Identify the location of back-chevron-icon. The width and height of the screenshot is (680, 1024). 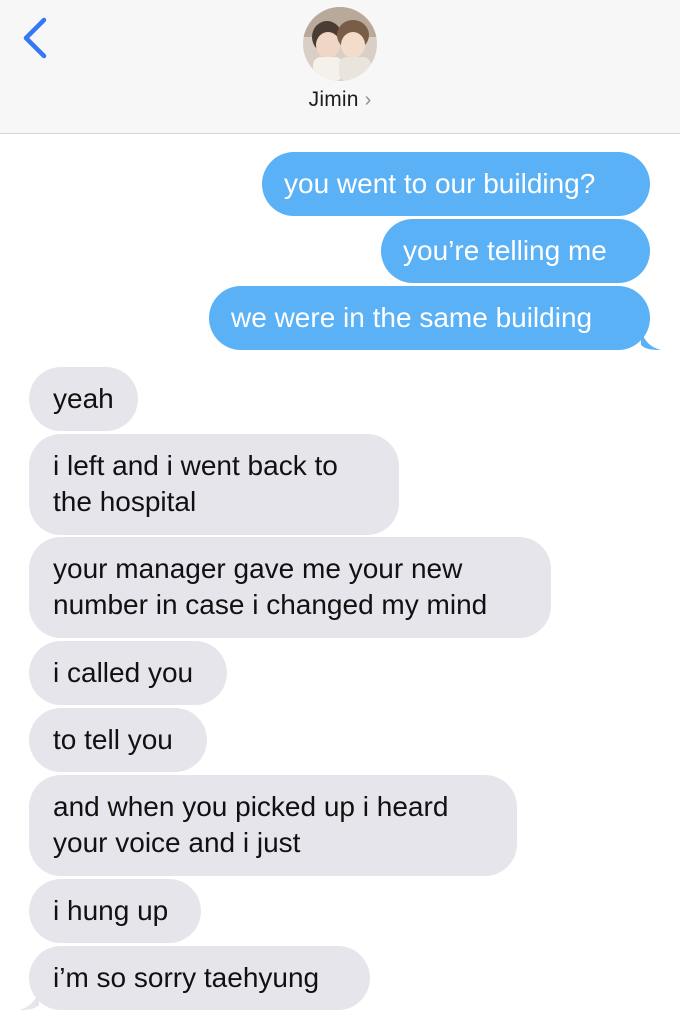
(35, 38).